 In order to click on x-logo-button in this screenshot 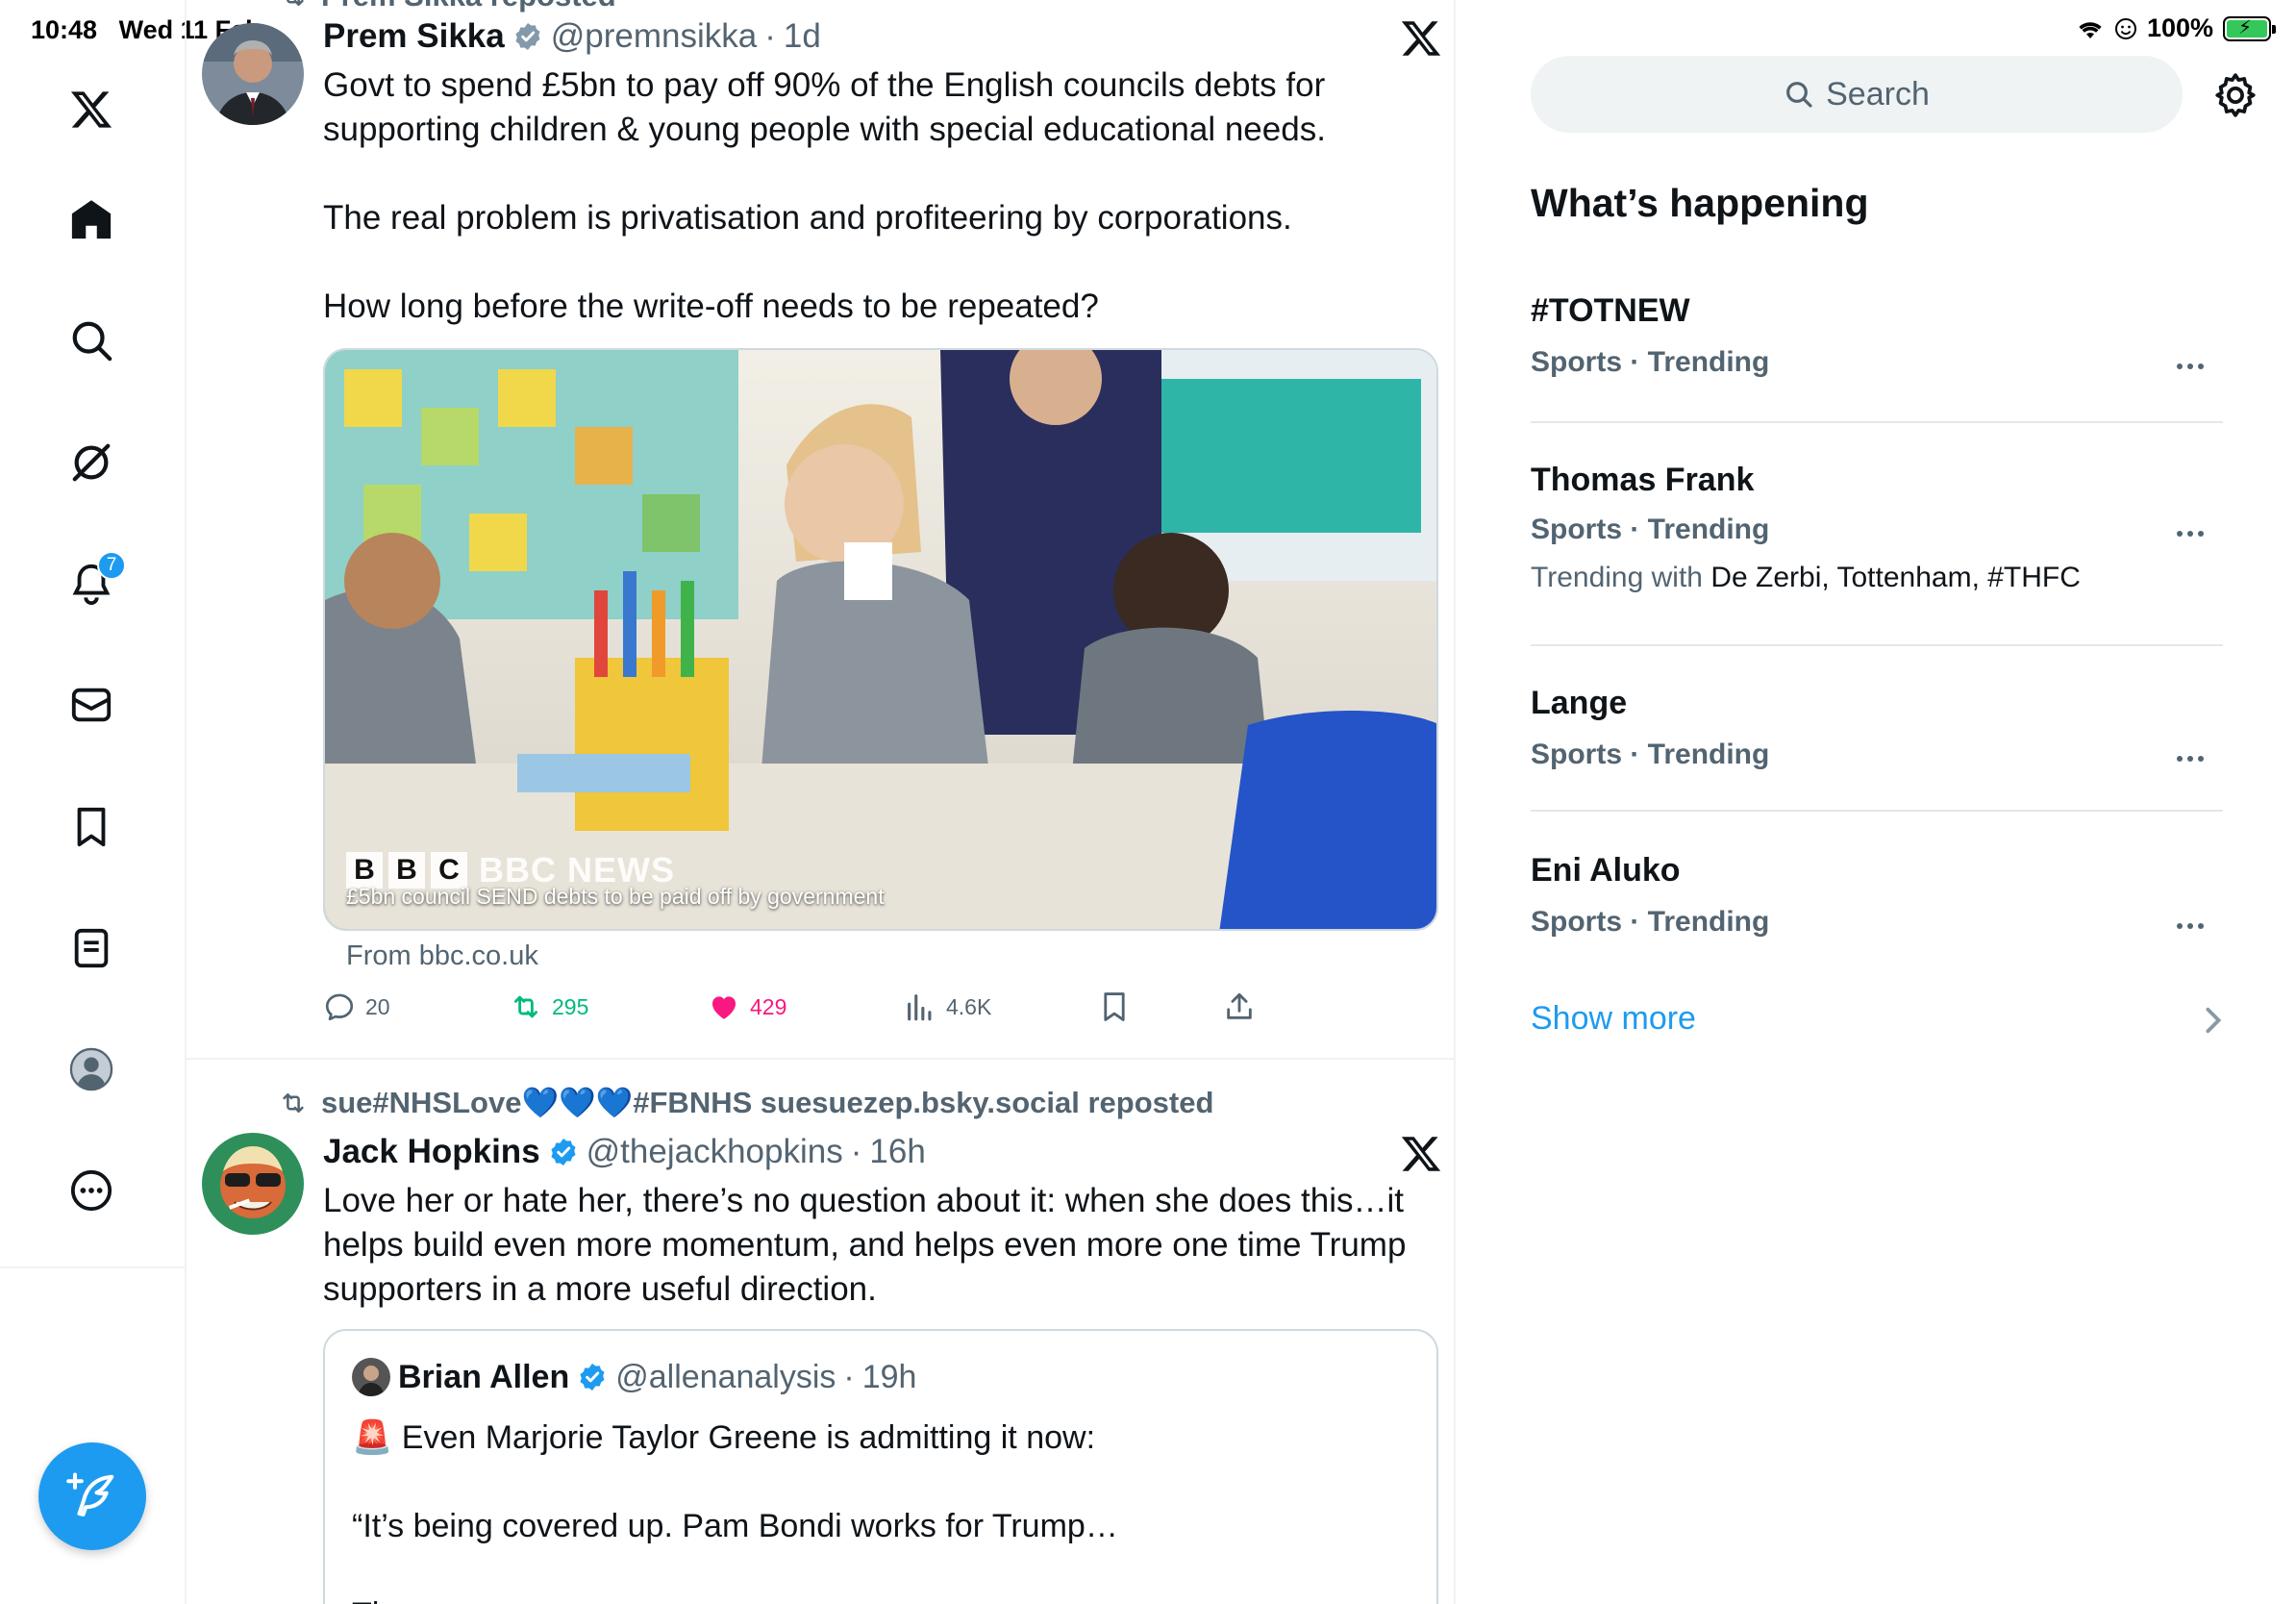, I will do `click(91, 109)`.